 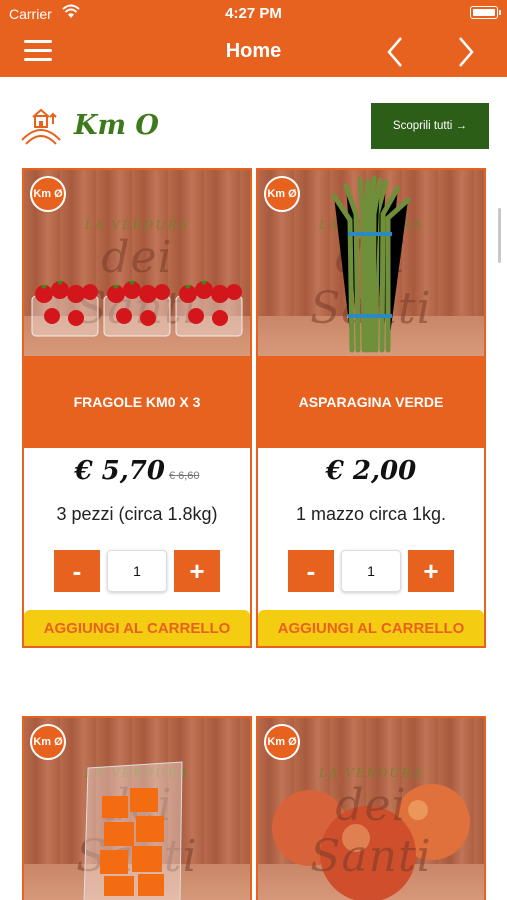 What do you see at coordinates (485, 12) in the screenshot?
I see `battery-icon` at bounding box center [485, 12].